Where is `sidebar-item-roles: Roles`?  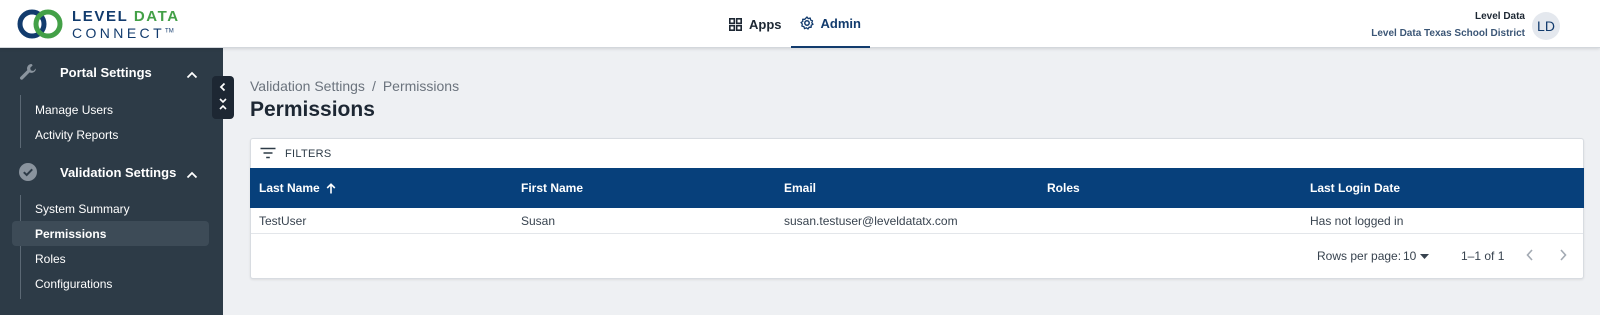 sidebar-item-roles: Roles is located at coordinates (110, 258).